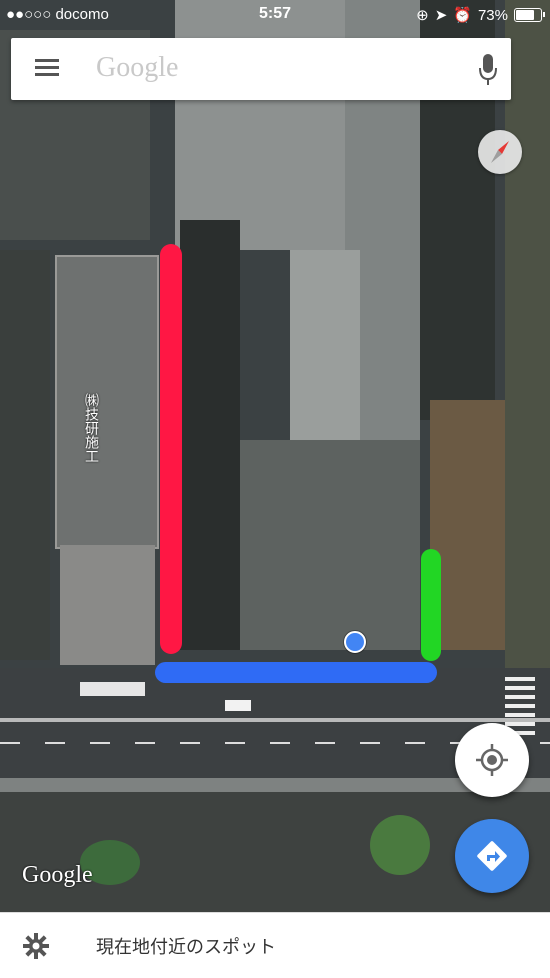 The height and width of the screenshot is (978, 550). What do you see at coordinates (47, 68) in the screenshot?
I see `menu-icon` at bounding box center [47, 68].